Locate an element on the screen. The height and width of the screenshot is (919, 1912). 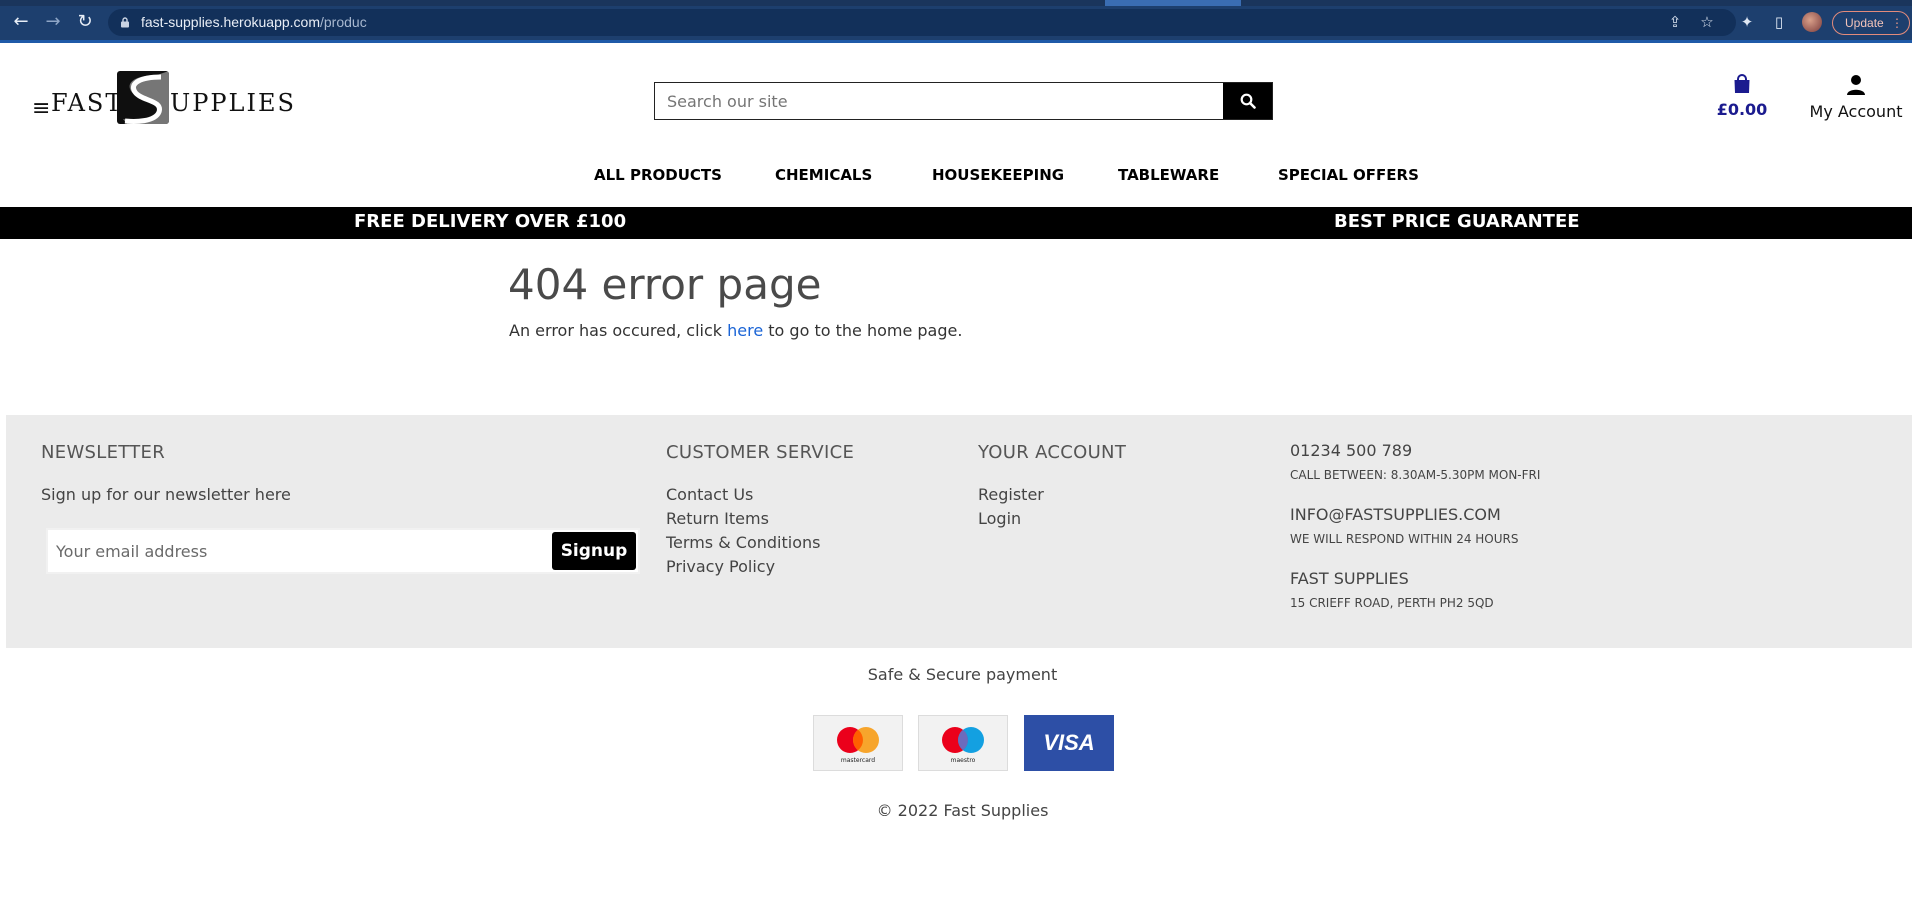
url-text: fast-supplies.herokuapp.com/produc is located at coordinates (254, 22).